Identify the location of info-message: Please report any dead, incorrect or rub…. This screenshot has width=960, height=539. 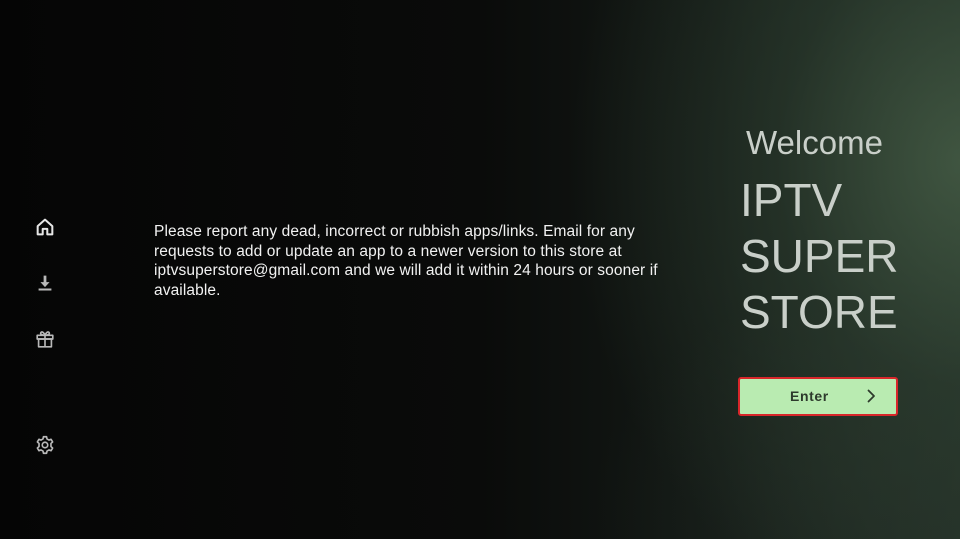
(406, 261).